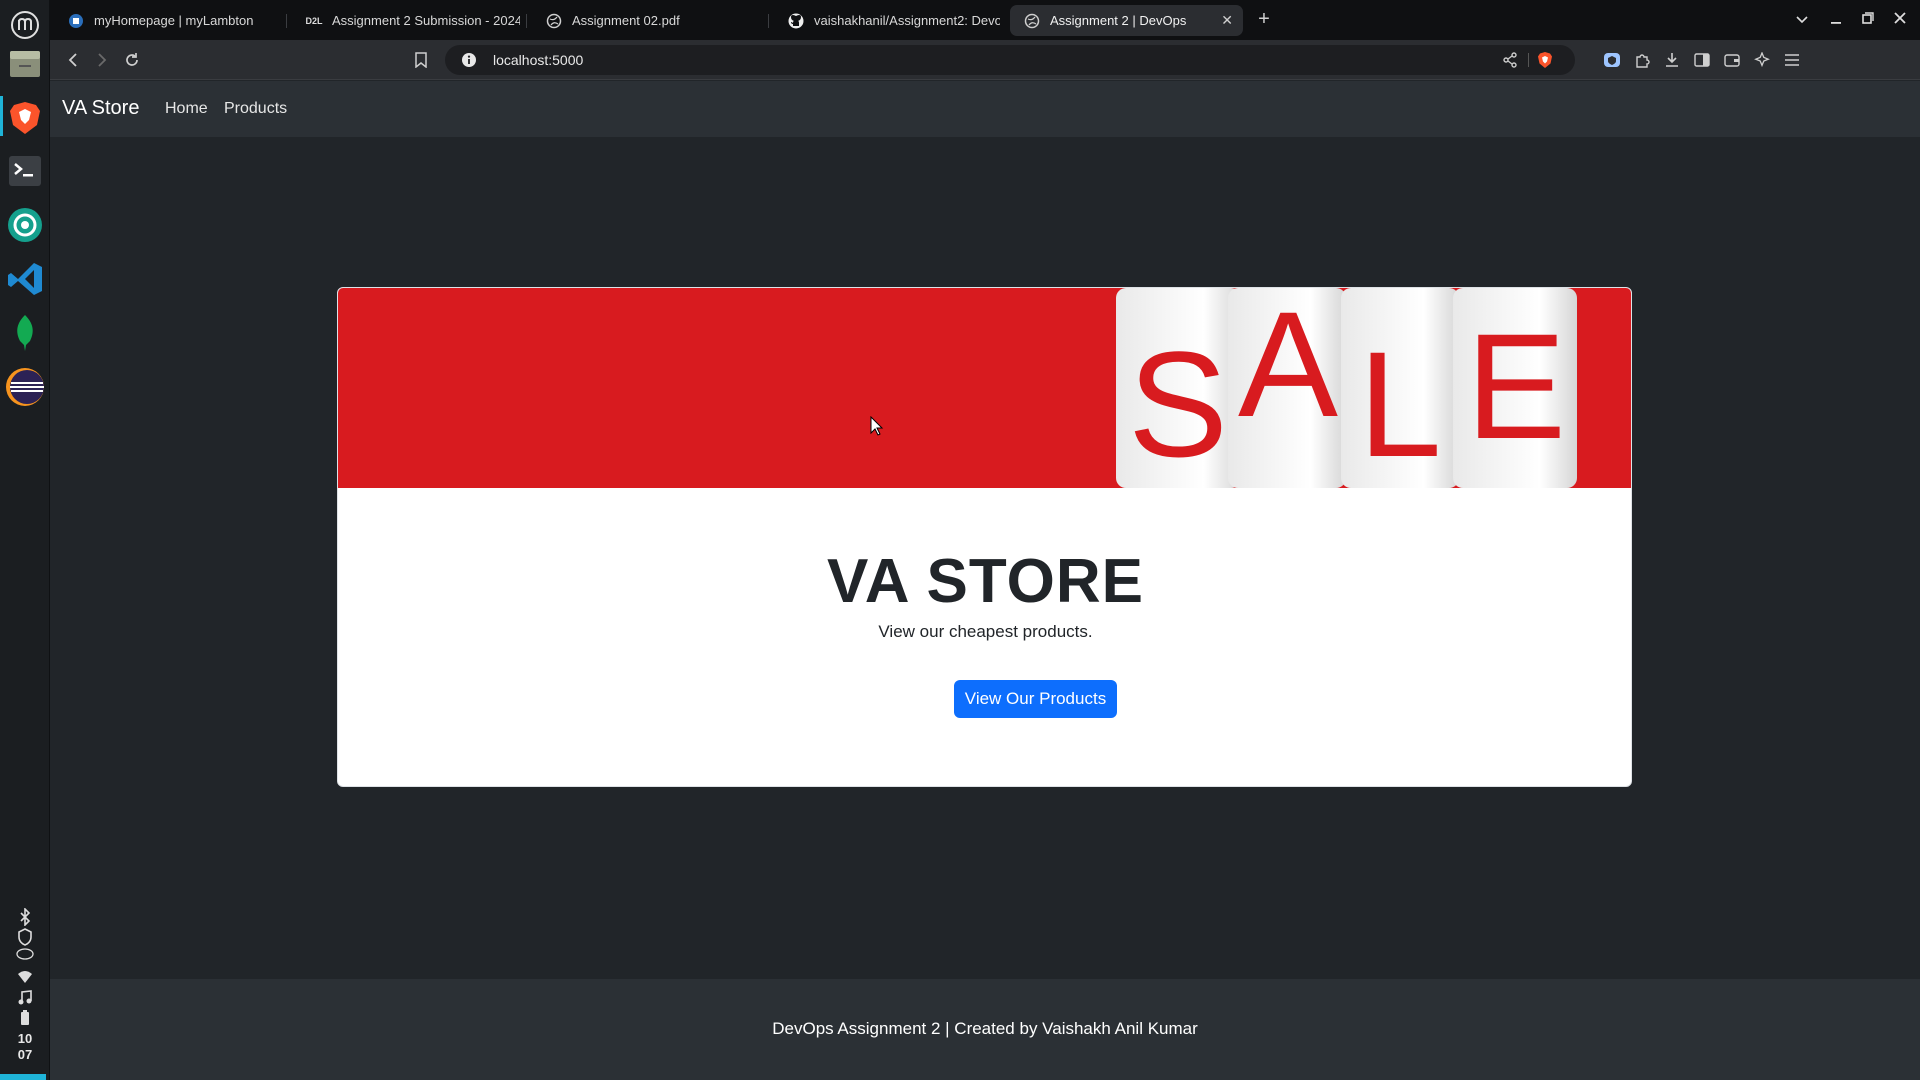 This screenshot has width=1920, height=1080. Describe the element at coordinates (469, 62) in the screenshot. I see `site-info-icon` at that location.